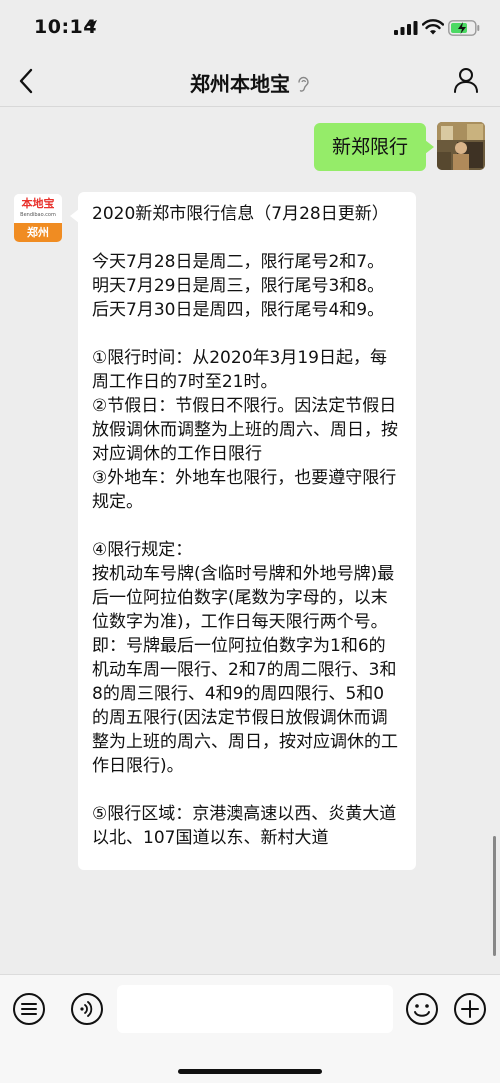  I want to click on user-avatar, so click(461, 146).